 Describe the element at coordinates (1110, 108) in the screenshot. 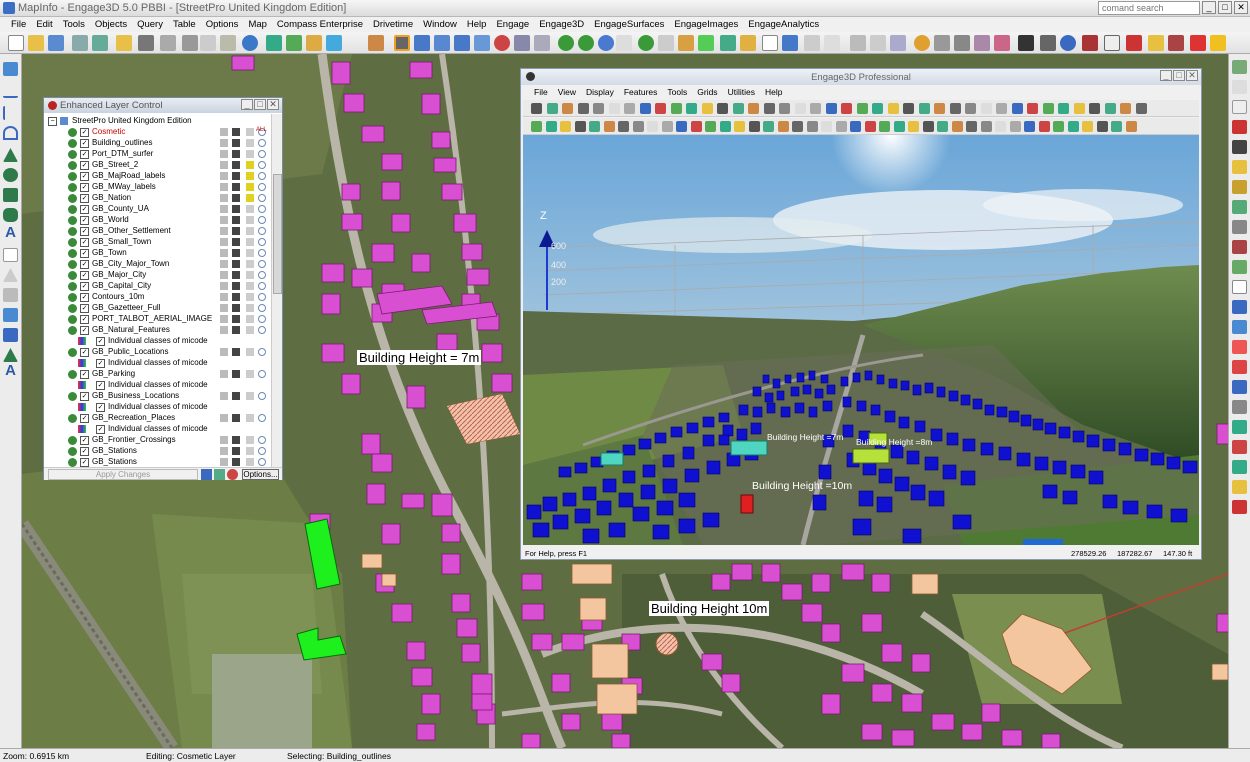

I see `e3d-tool-1-38-icon` at that location.